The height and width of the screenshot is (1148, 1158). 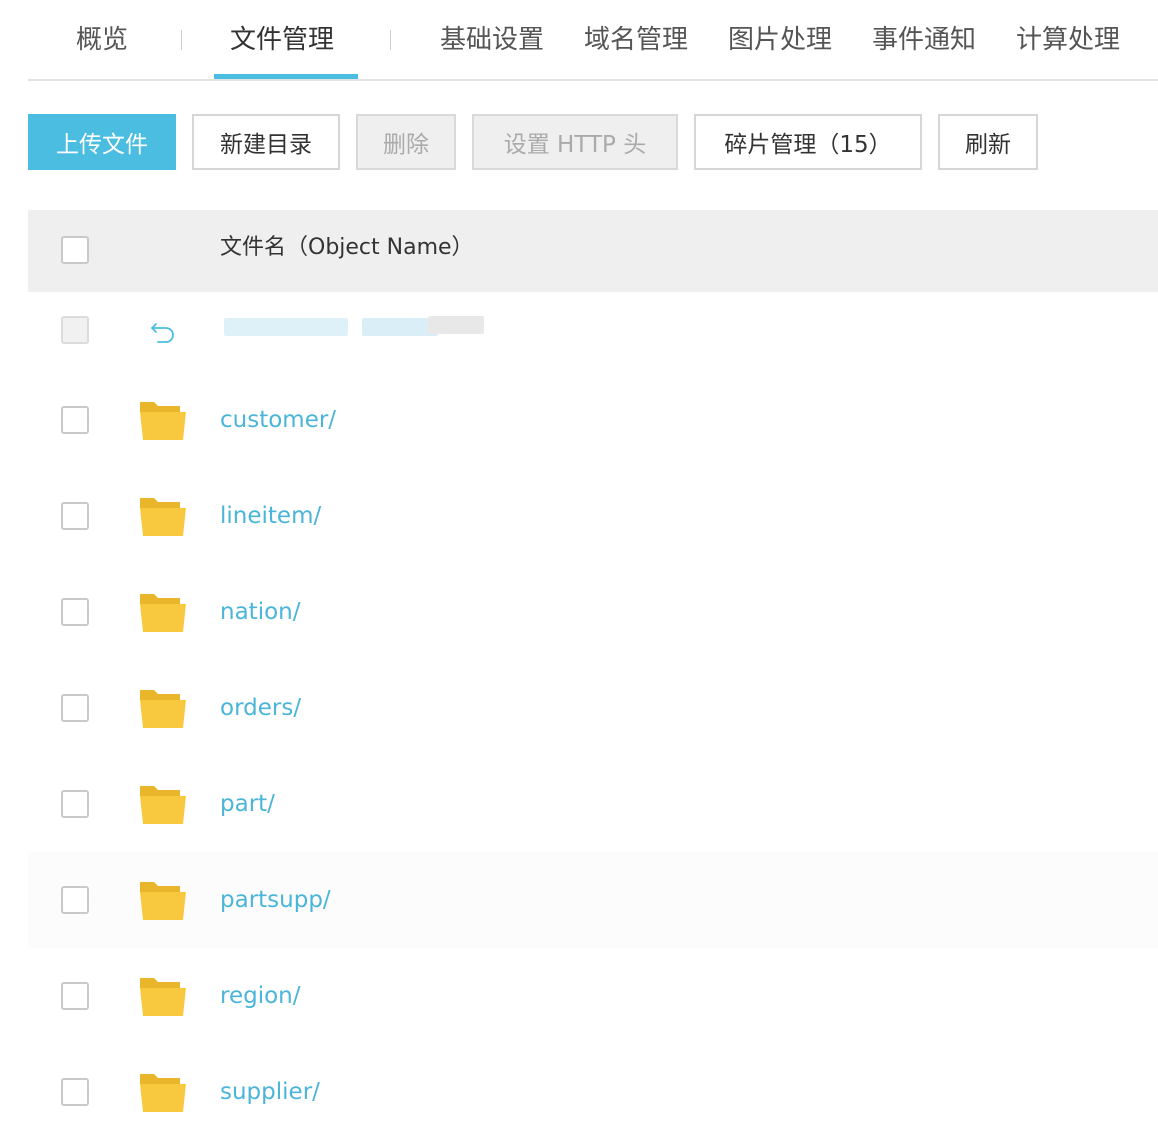 What do you see at coordinates (593, 612) in the screenshot?
I see `table-row: nation/` at bounding box center [593, 612].